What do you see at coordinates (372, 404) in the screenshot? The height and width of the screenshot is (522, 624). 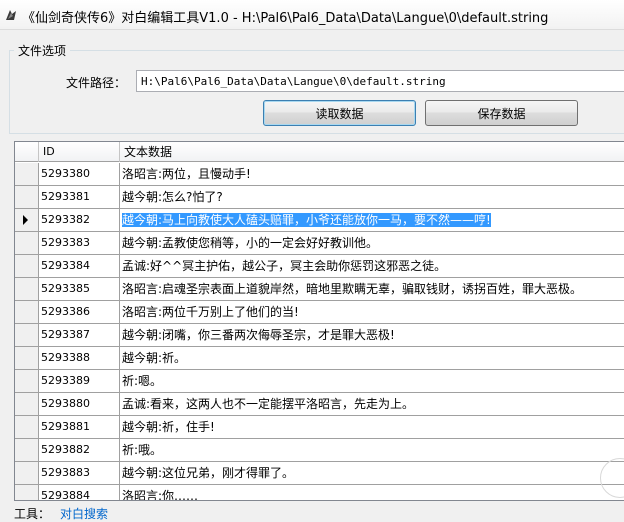 I see `cell-text: 孟诚:看来，这两人也不一定能摆平洛昭言，先走为上。` at bounding box center [372, 404].